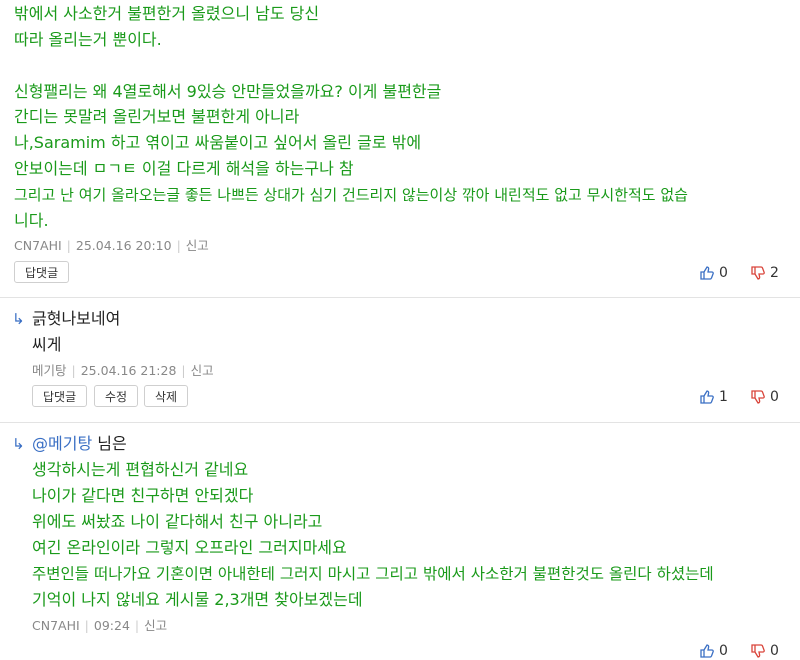 This screenshot has width=800, height=660. I want to click on delete-button: 삭제, so click(166, 396).